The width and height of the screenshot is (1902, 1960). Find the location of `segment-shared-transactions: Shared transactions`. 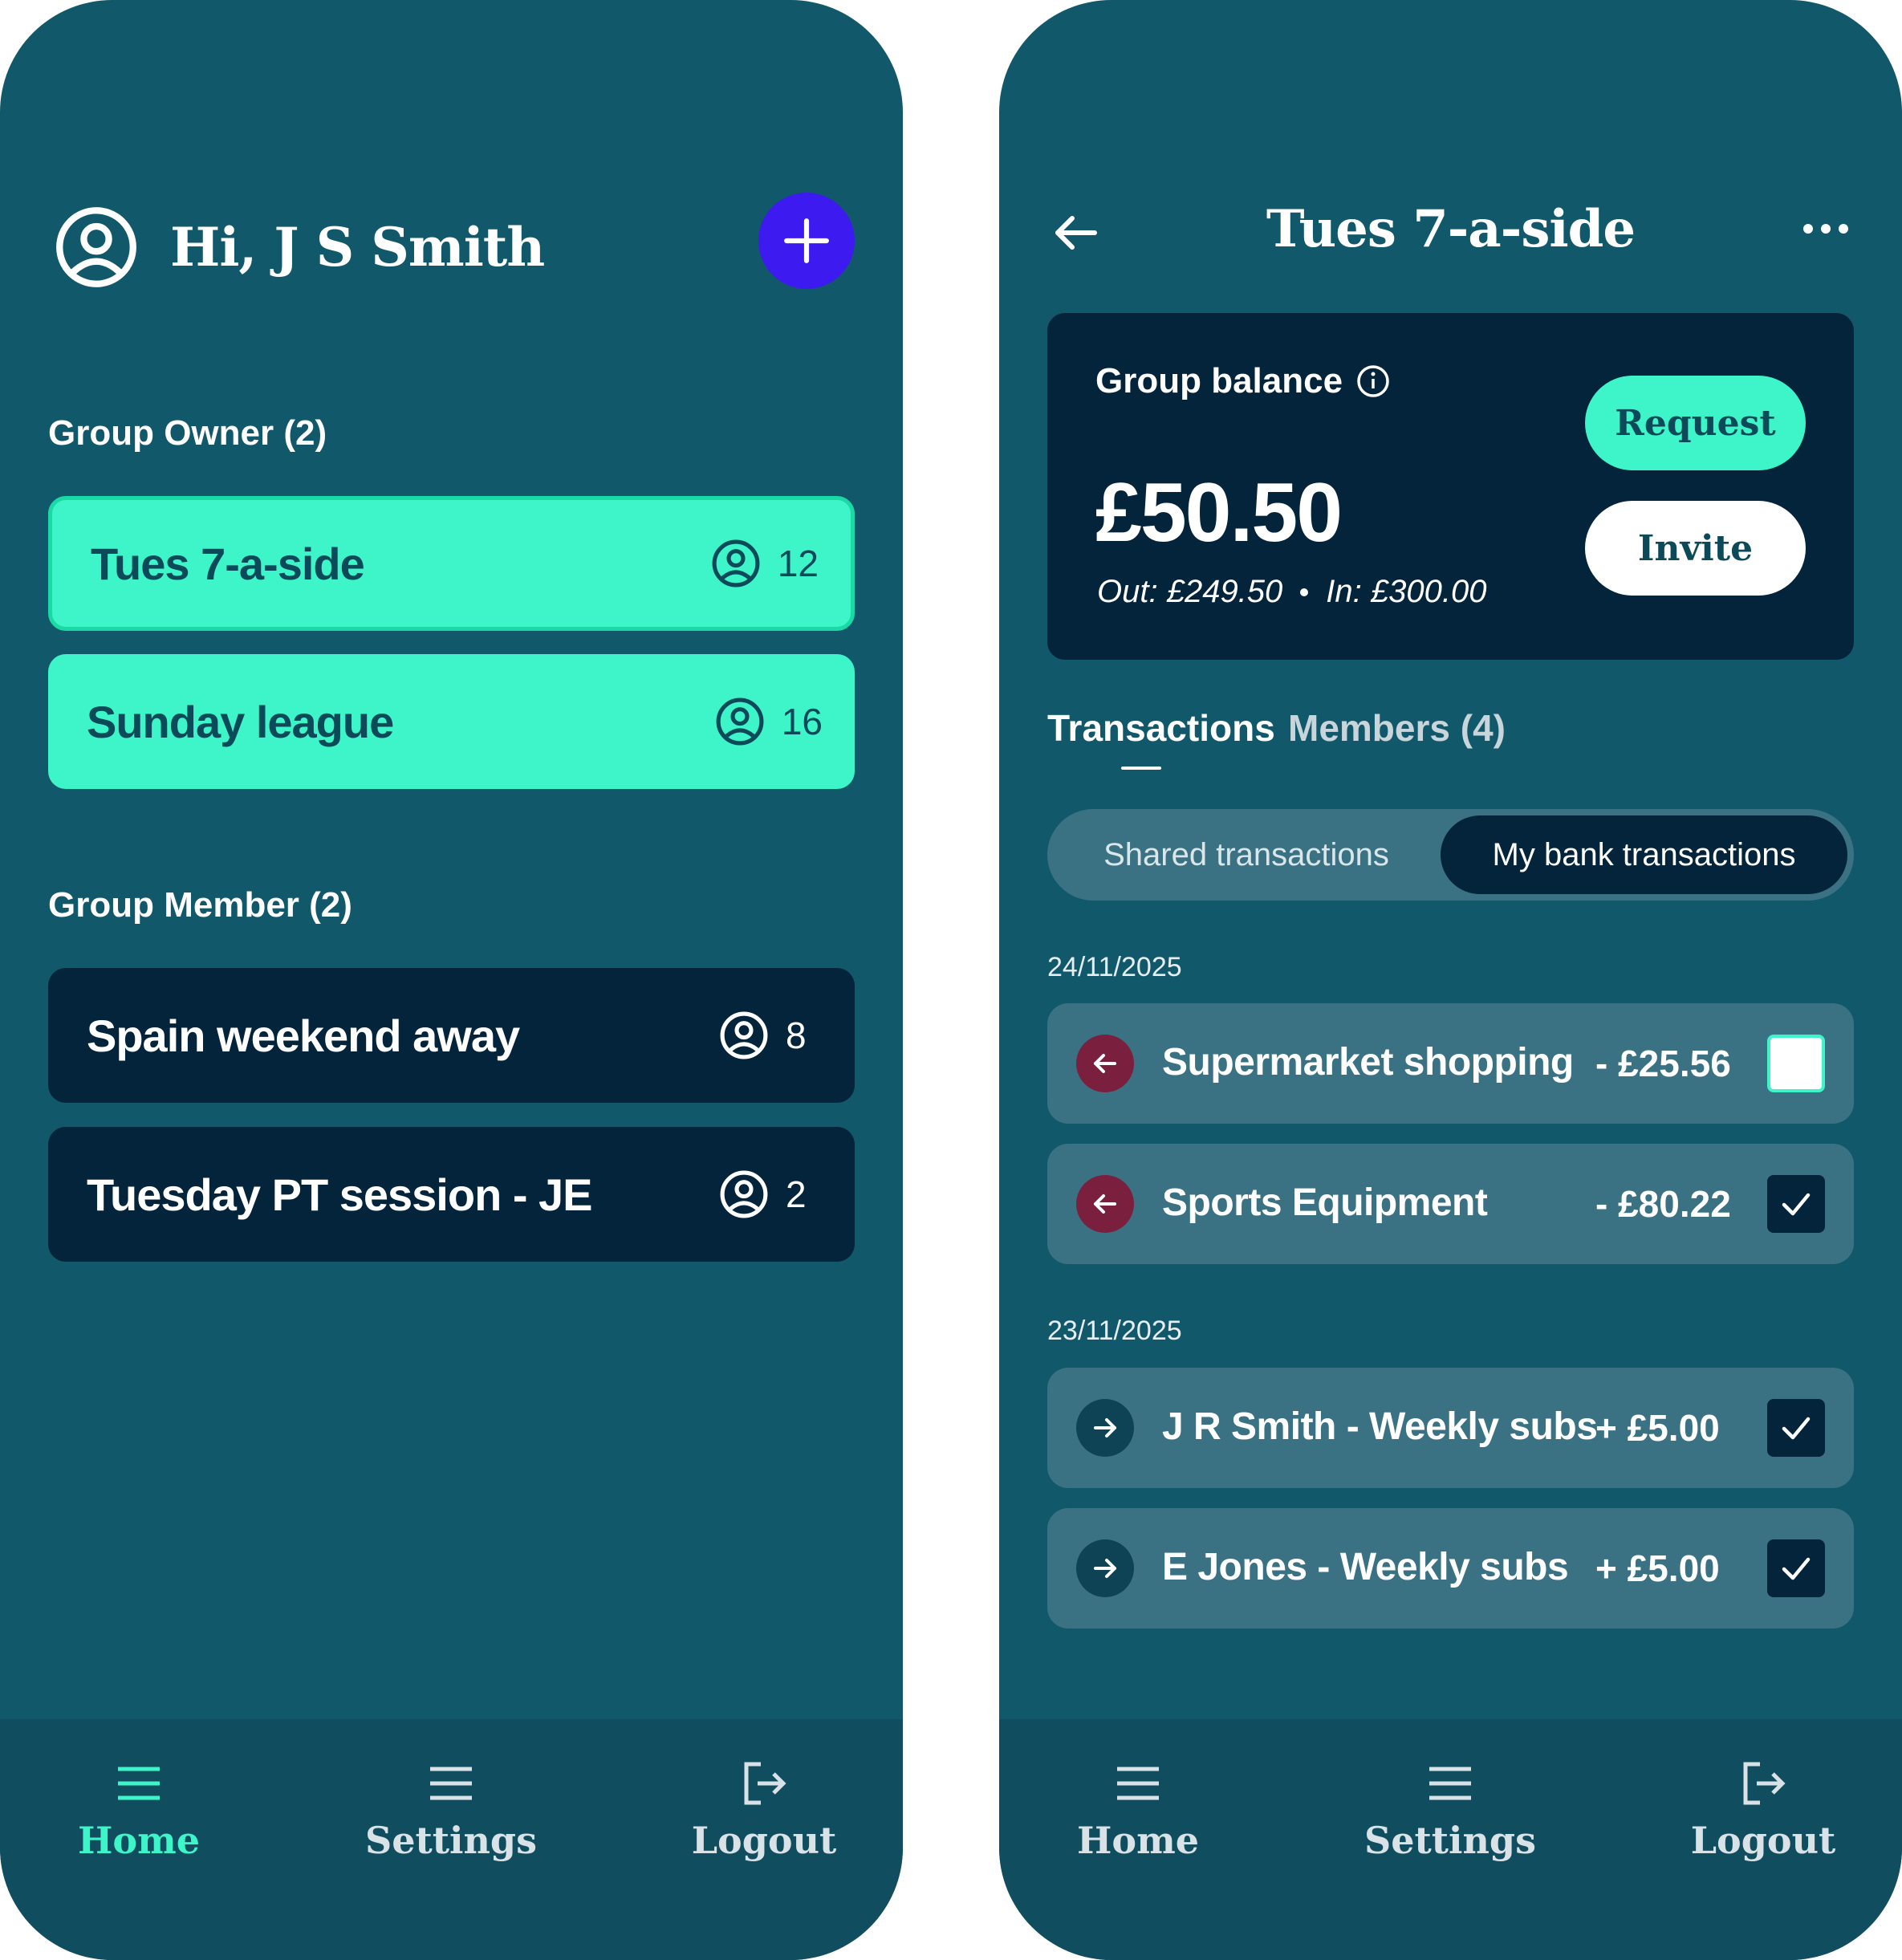

segment-shared-transactions: Shared transactions is located at coordinates (1246, 854).